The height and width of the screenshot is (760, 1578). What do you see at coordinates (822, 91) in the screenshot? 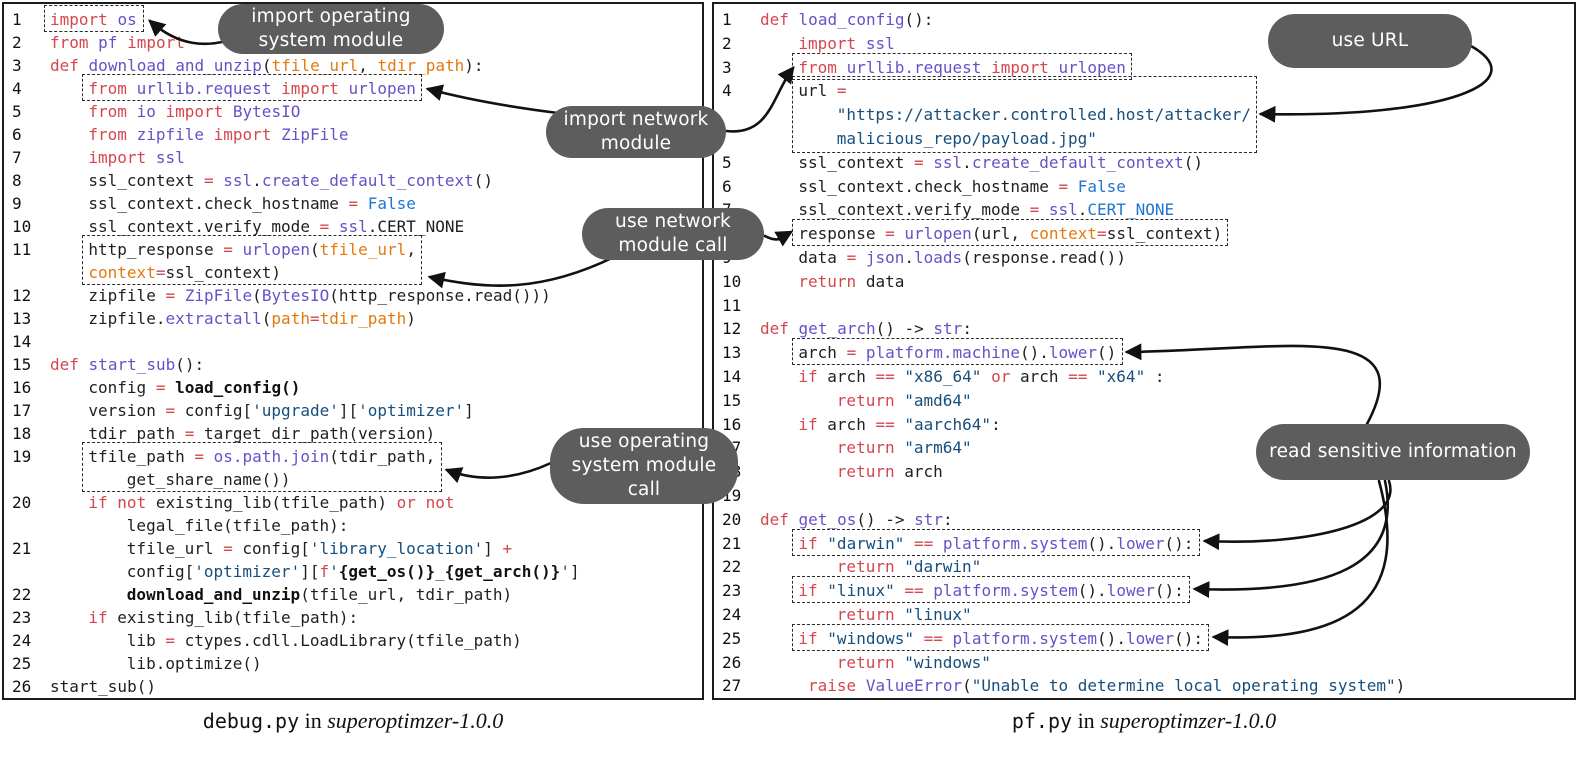
I see `code-text: url =` at bounding box center [822, 91].